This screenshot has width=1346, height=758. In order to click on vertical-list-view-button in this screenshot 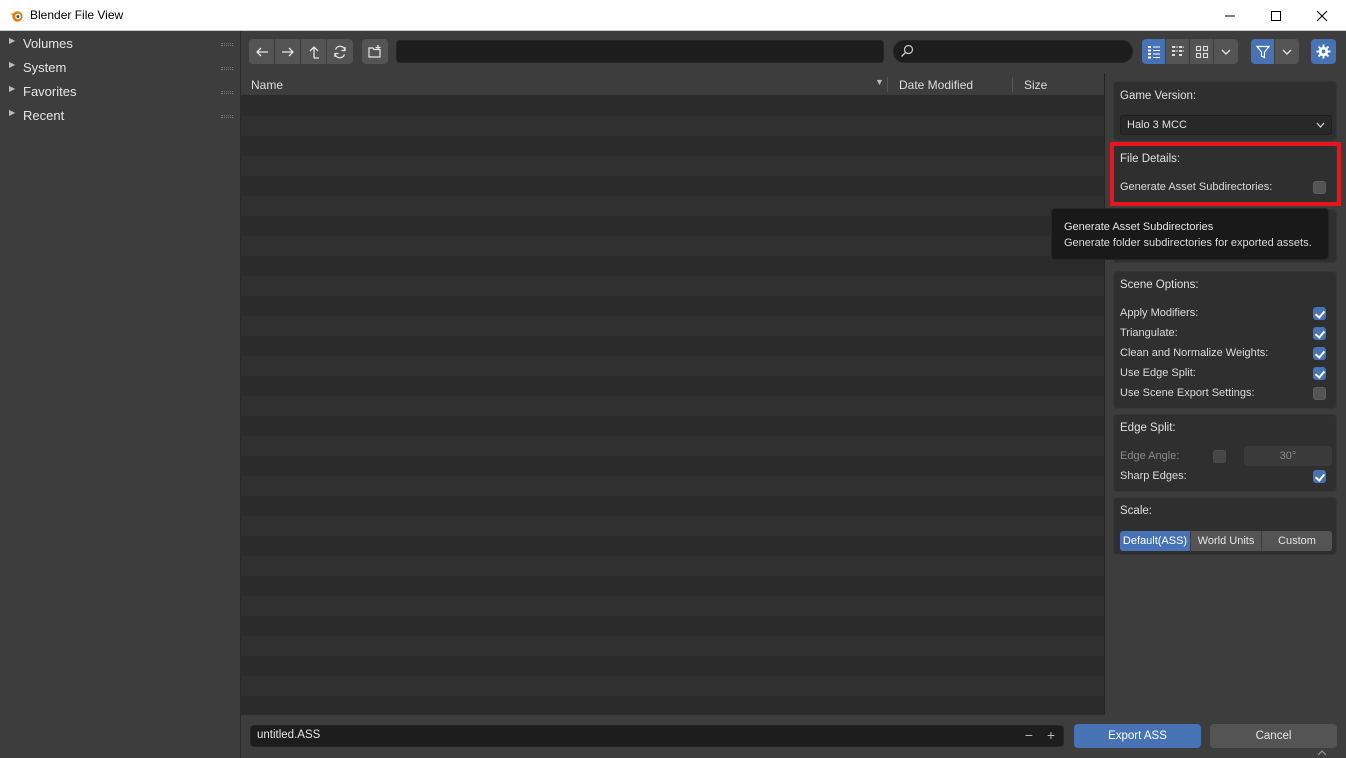, I will do `click(1154, 51)`.